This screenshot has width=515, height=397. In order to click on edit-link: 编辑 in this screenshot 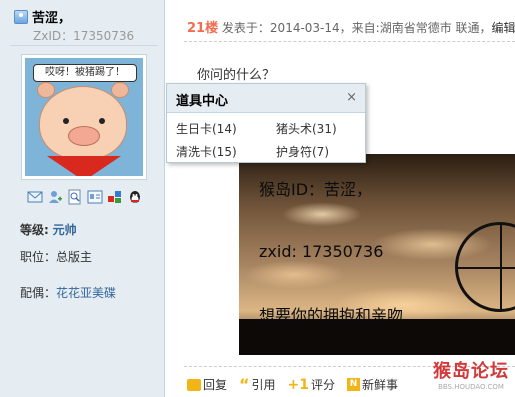, I will do `click(503, 28)`.